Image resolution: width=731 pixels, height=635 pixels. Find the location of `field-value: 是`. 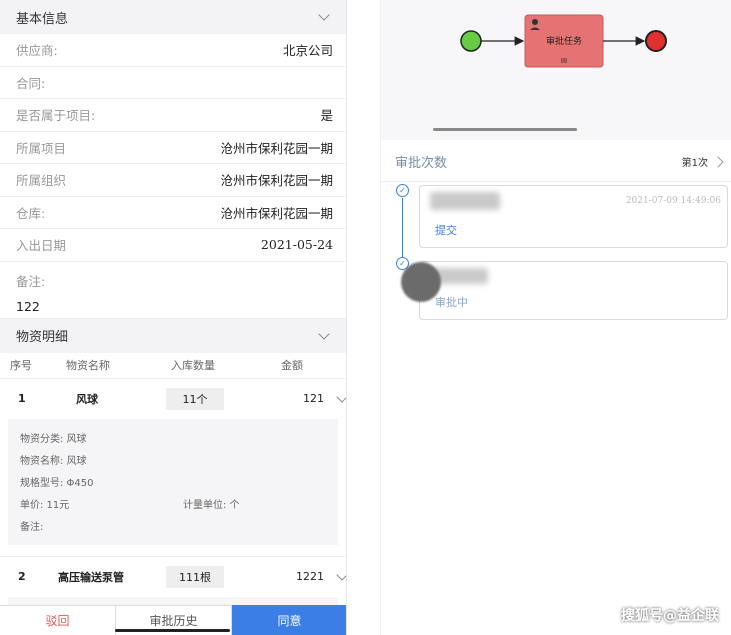

field-value: 是 is located at coordinates (326, 116).